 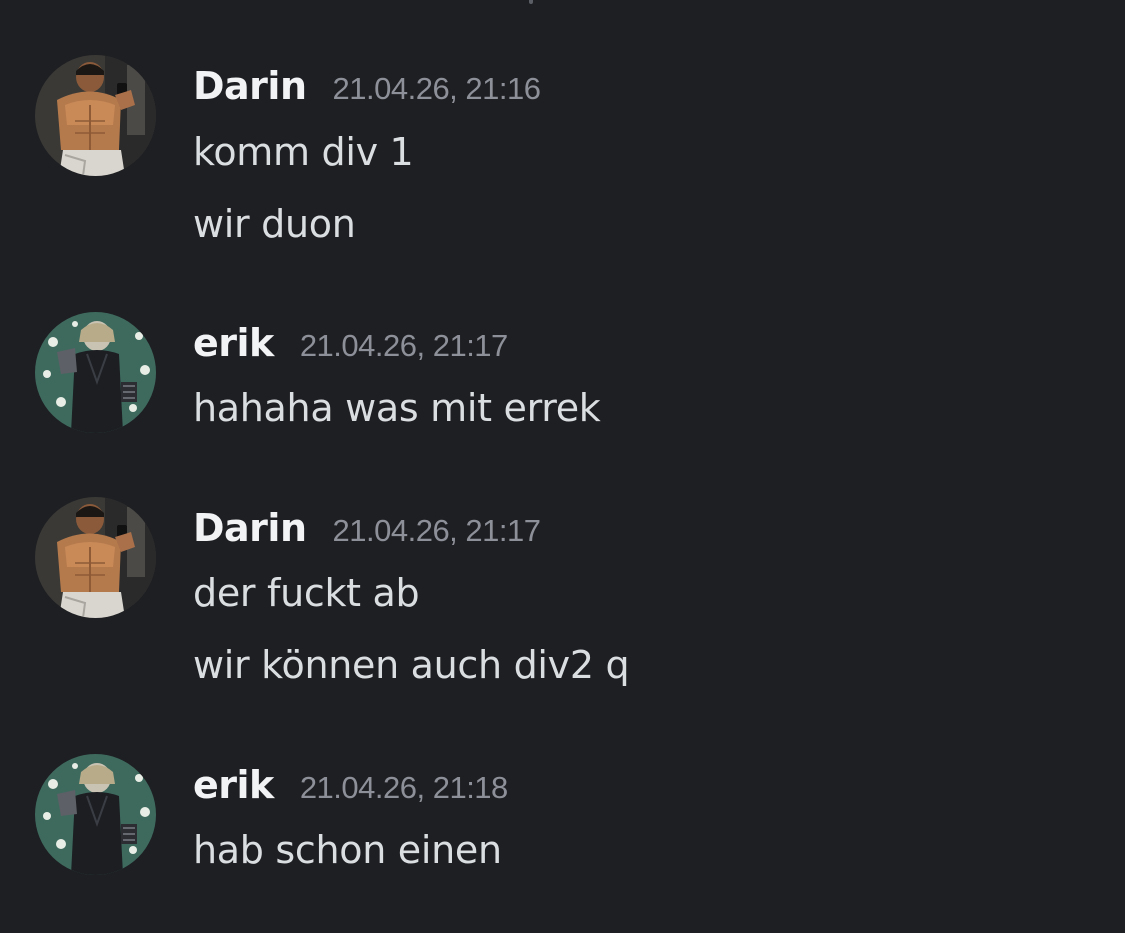 I want to click on message-timestamp: 21.04.26, 21:16, so click(x=436, y=88).